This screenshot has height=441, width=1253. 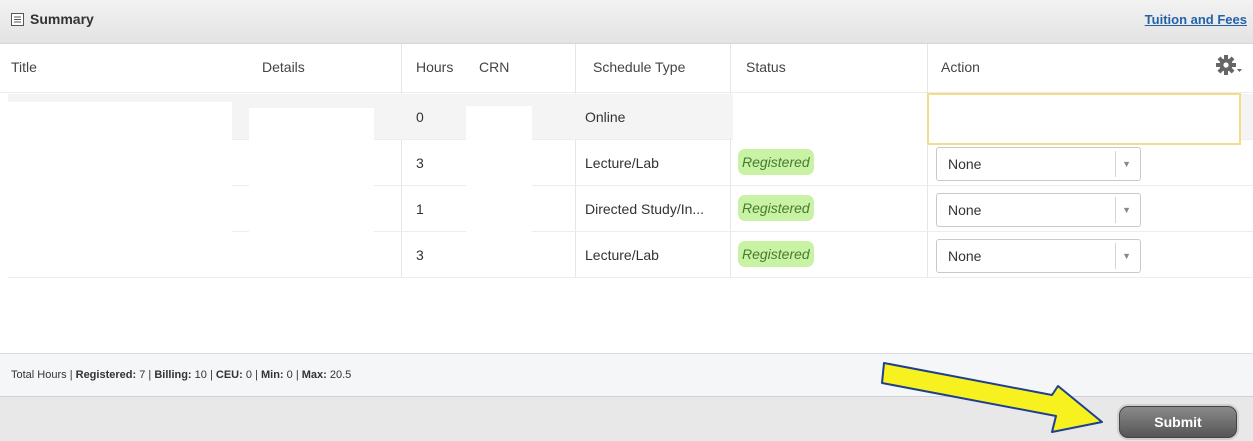 I want to click on submit-button: Submit, so click(x=1178, y=422).